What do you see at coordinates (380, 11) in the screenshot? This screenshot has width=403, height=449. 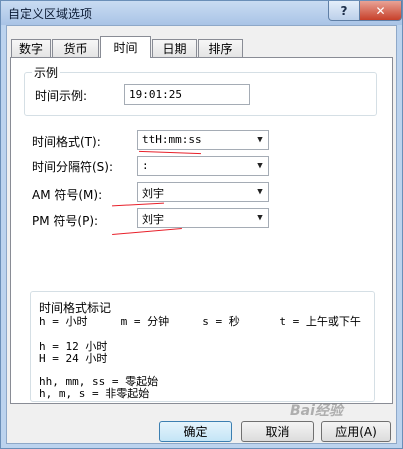 I see `close-button: ✕` at bounding box center [380, 11].